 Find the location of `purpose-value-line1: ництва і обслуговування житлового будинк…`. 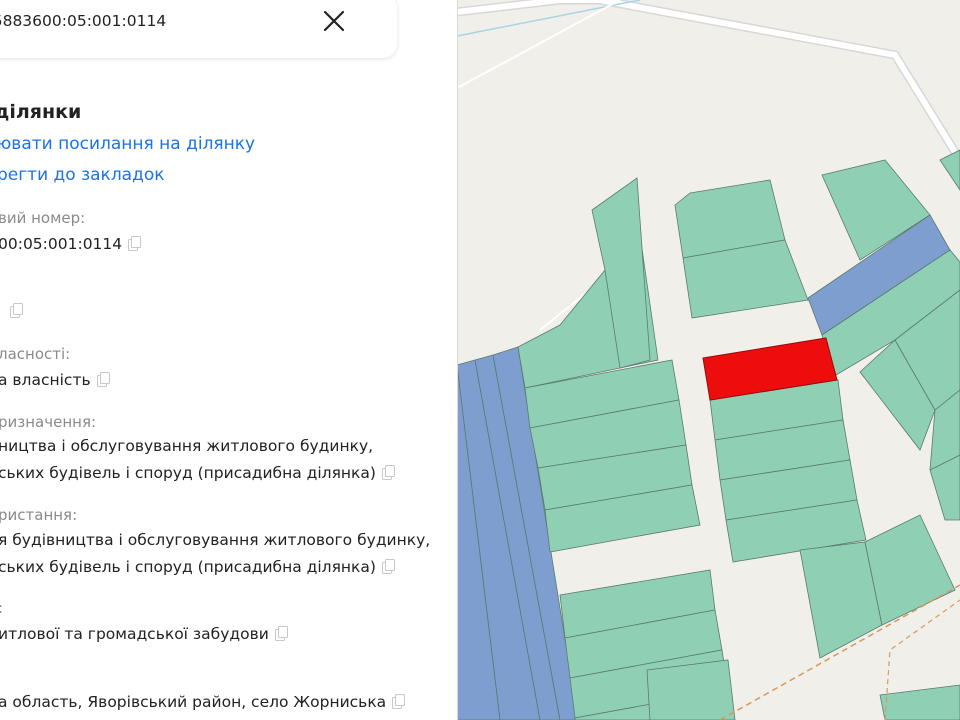

purpose-value-line1: ництва і обслуговування житлового будинк… is located at coordinates (187, 446).